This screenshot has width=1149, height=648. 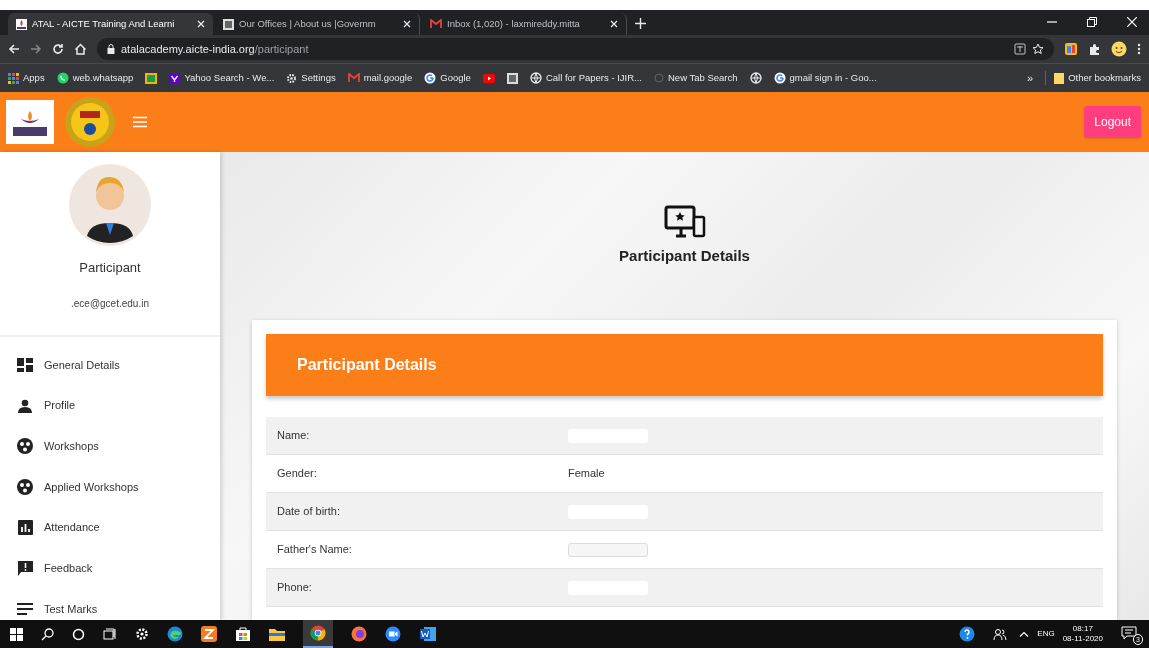 I want to click on clock: 08:17 08-11-2020, so click(x=1082, y=634).